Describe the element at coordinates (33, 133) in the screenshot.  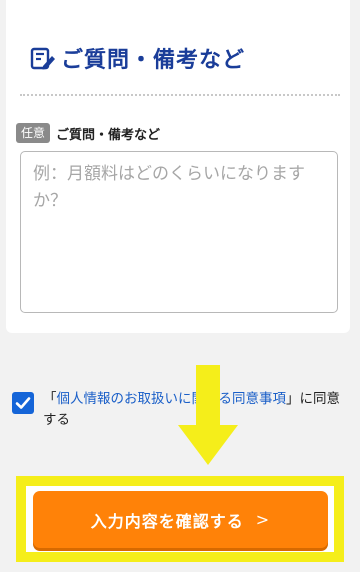
I see `optional-badge: 任意` at that location.